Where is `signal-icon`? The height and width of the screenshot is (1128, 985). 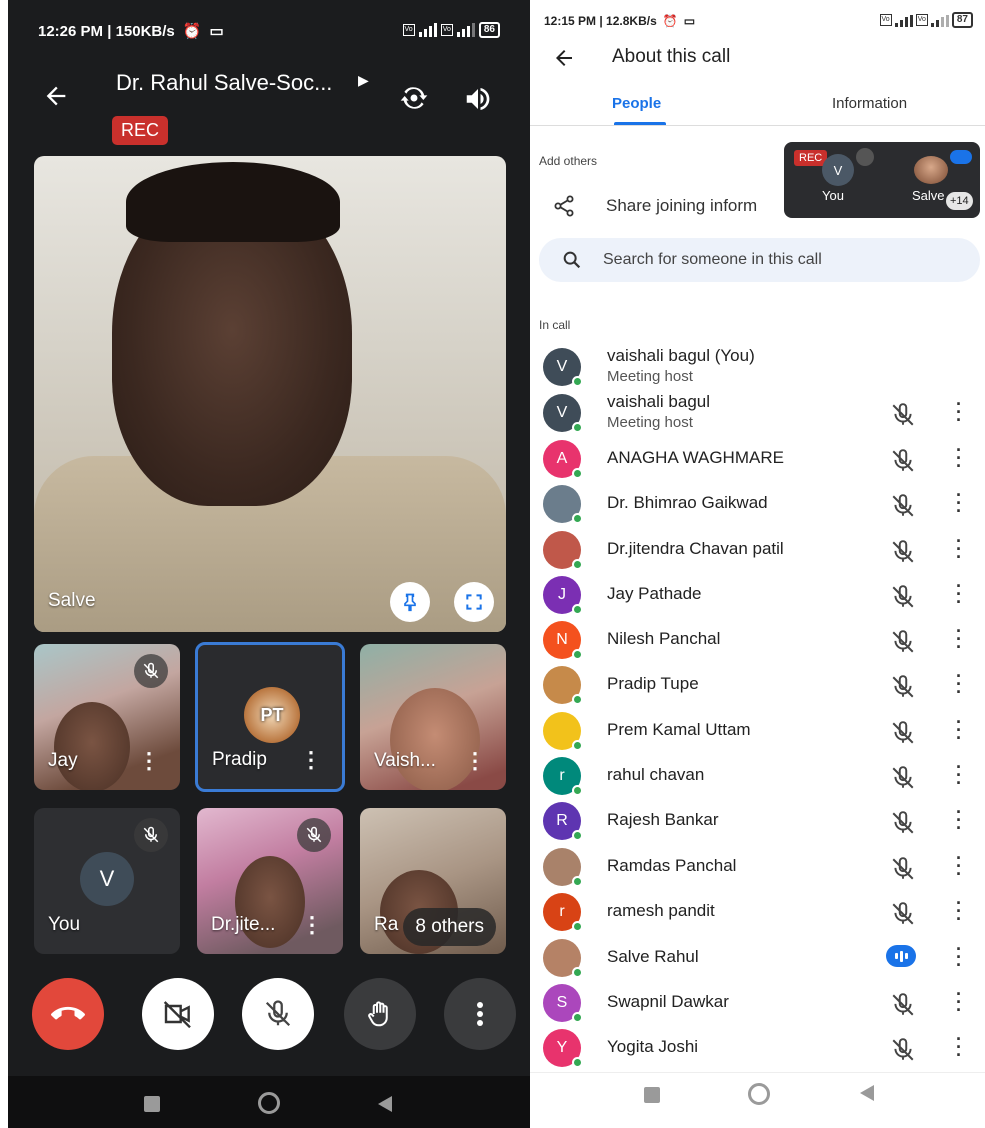 signal-icon is located at coordinates (427, 30).